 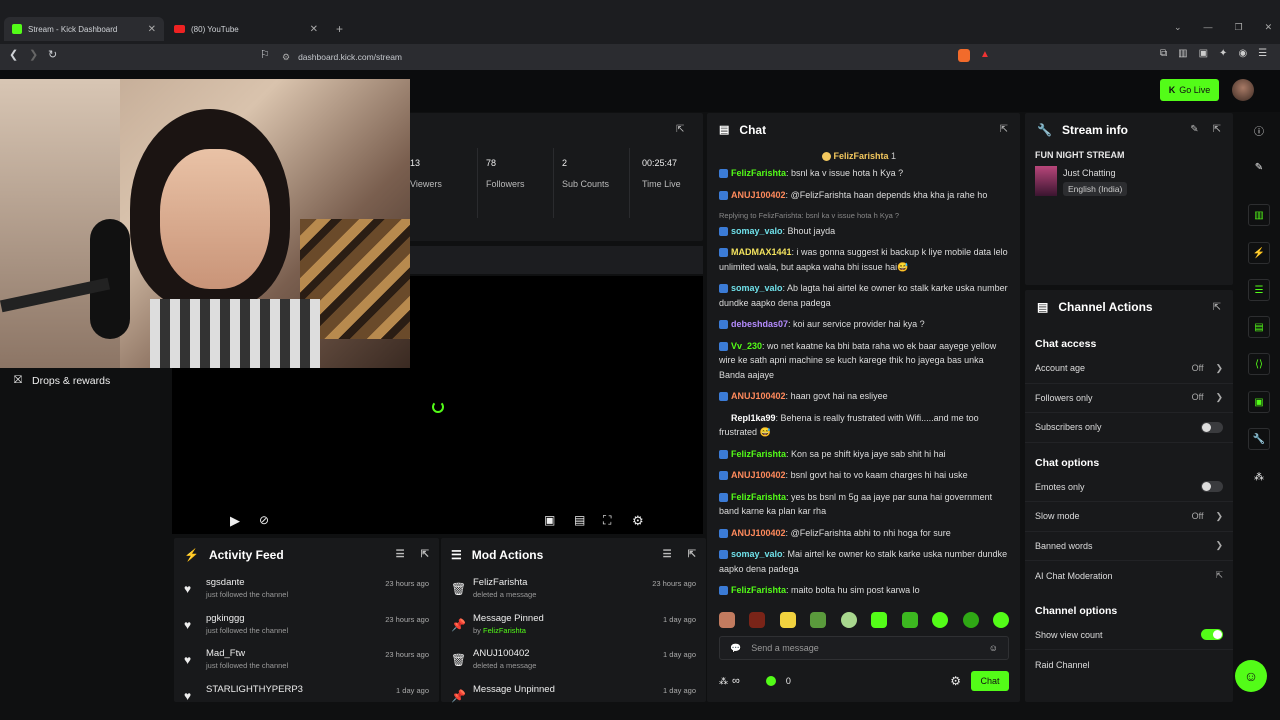 I want to click on setting-label: Emotes only, so click(x=1060, y=486).